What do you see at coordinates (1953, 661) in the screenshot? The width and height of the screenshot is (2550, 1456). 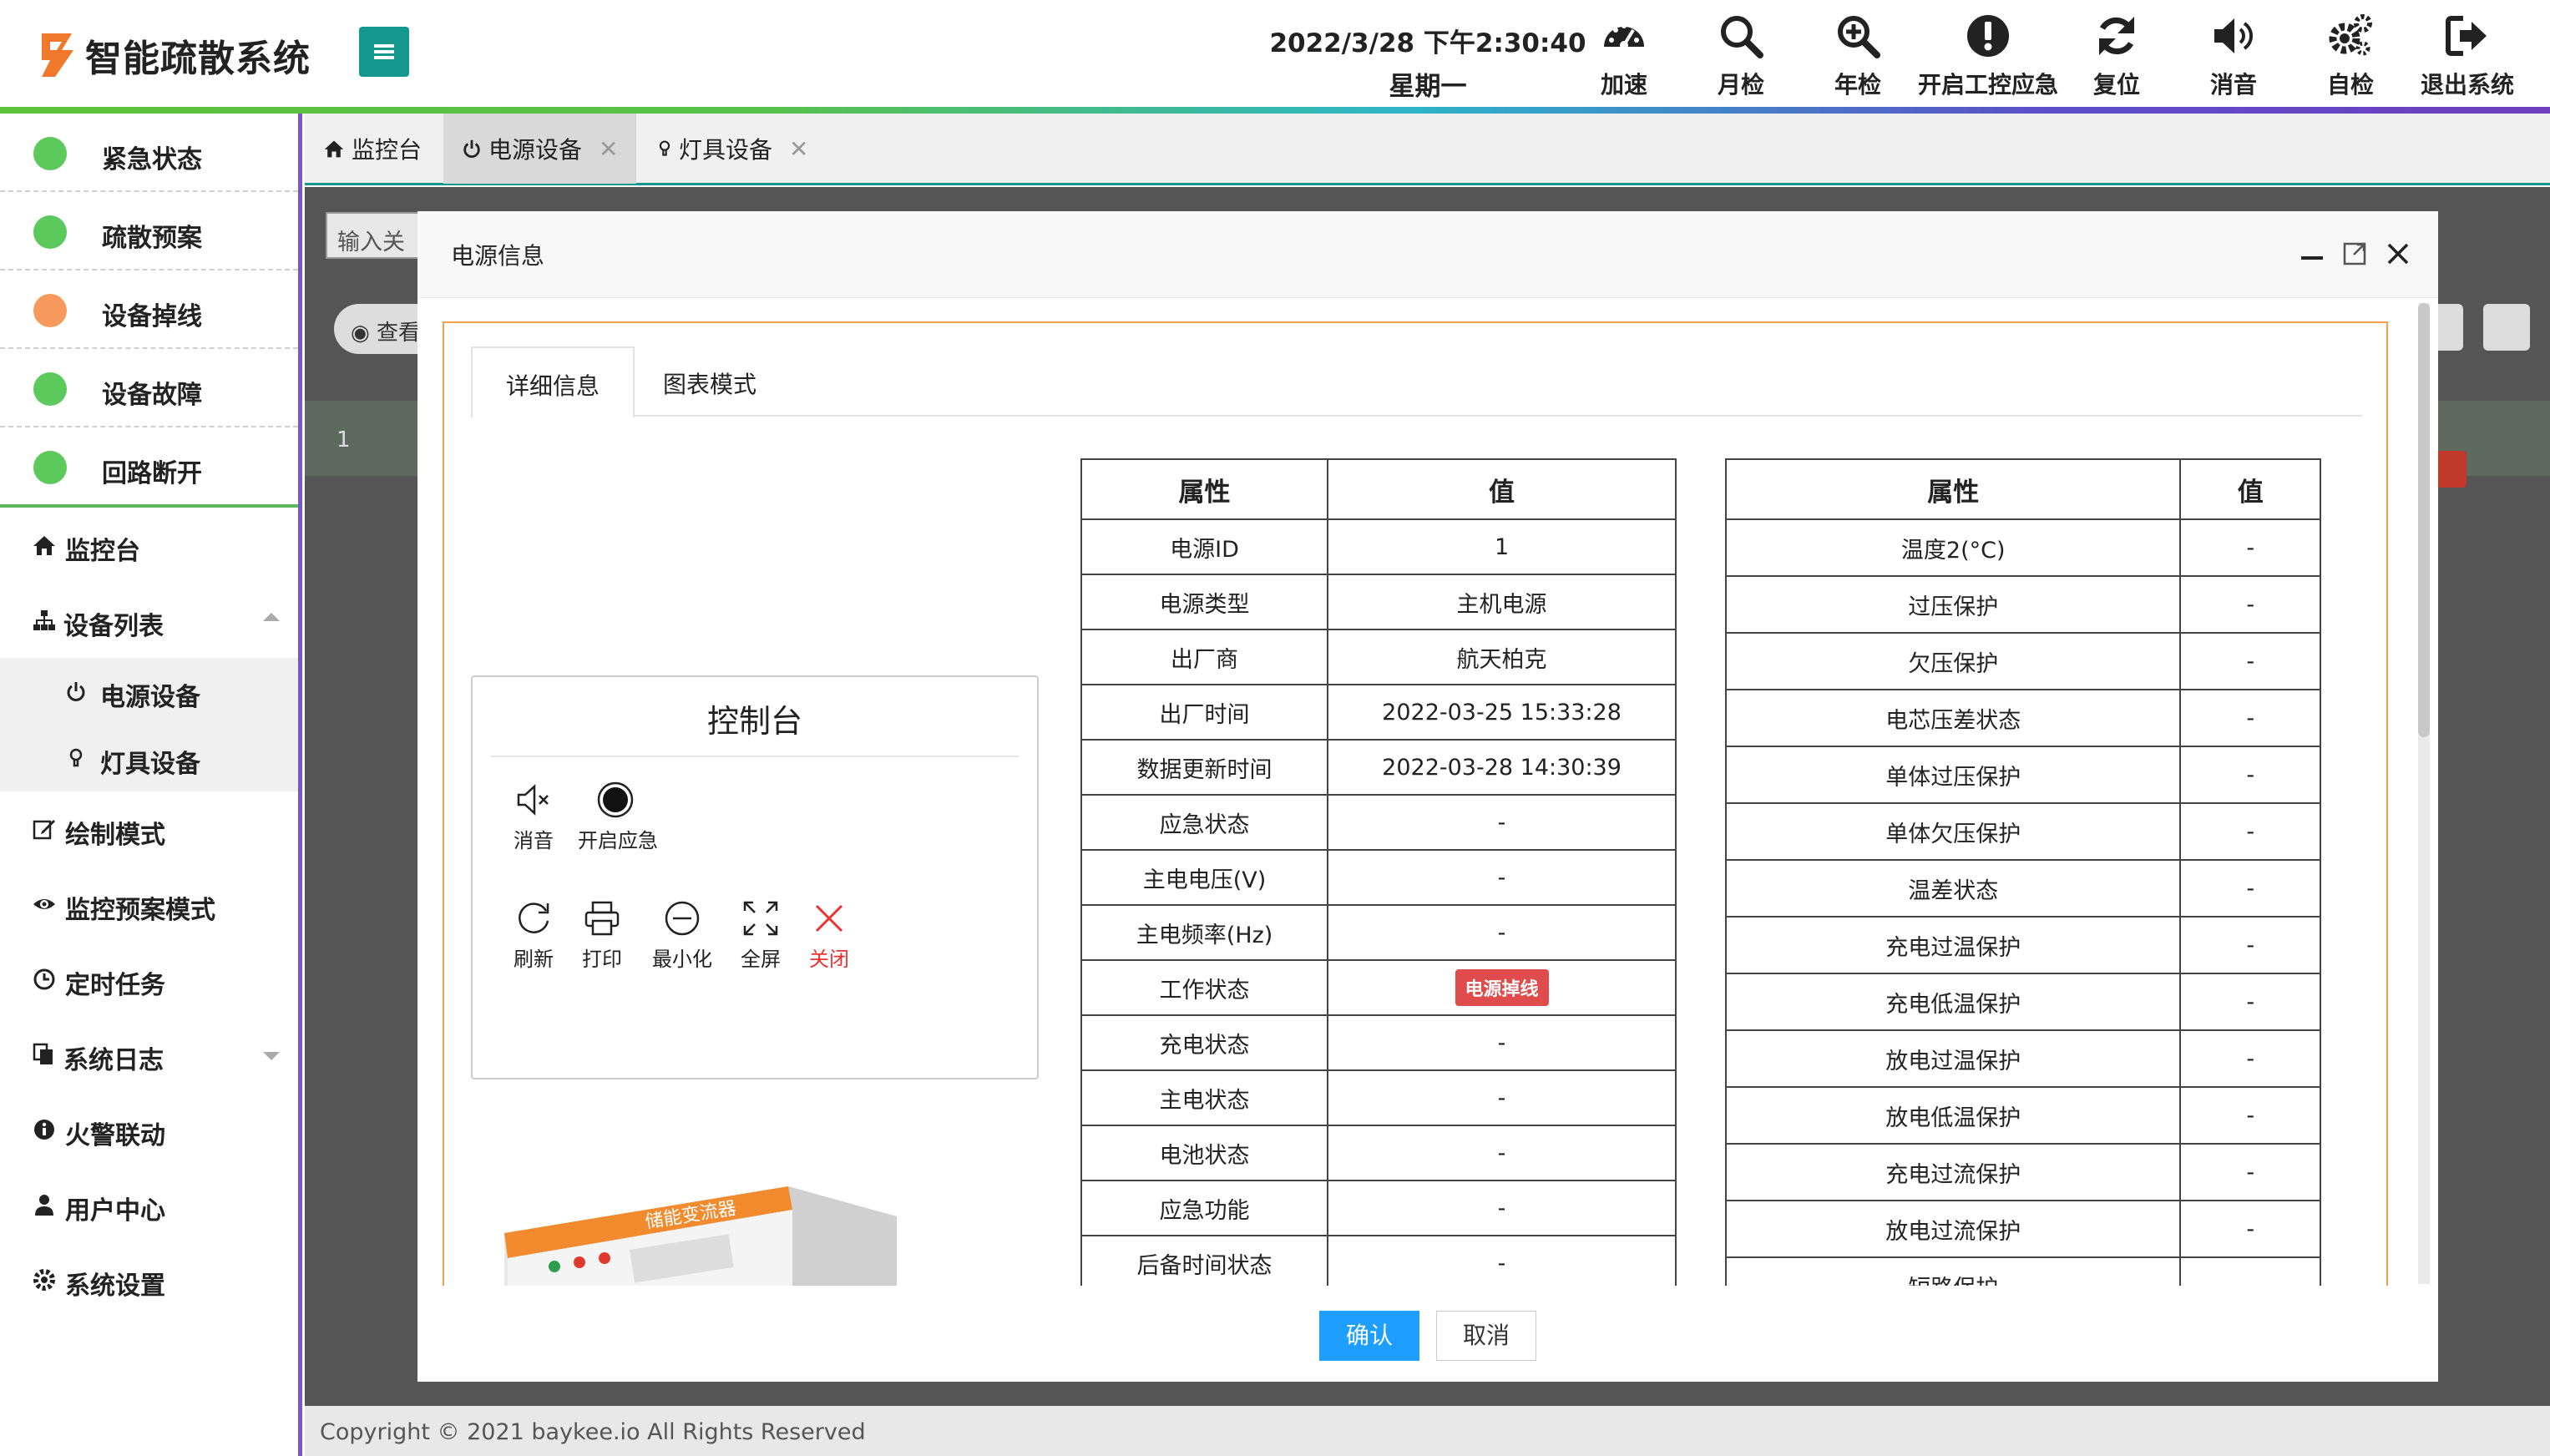 I see `attr-cell: 欠压保护` at bounding box center [1953, 661].